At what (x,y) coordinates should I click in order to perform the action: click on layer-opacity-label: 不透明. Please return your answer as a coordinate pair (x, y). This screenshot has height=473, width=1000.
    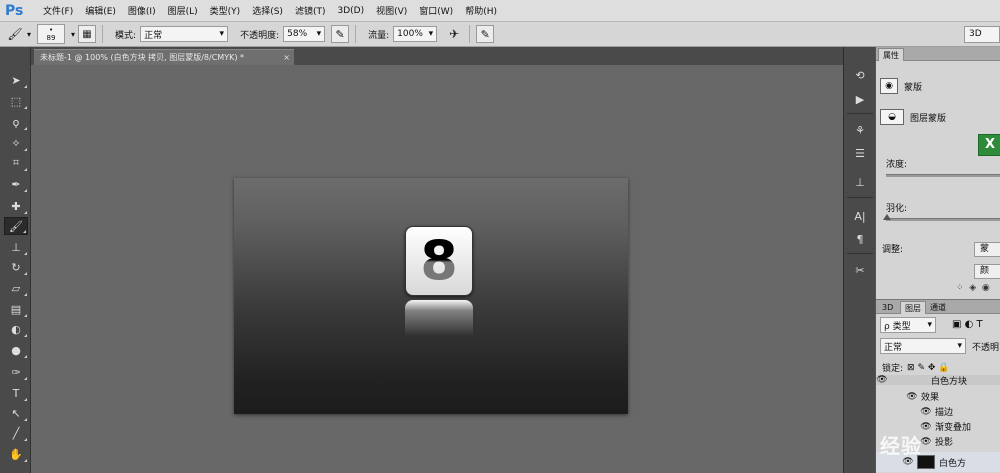
    Looking at the image, I should click on (986, 348).